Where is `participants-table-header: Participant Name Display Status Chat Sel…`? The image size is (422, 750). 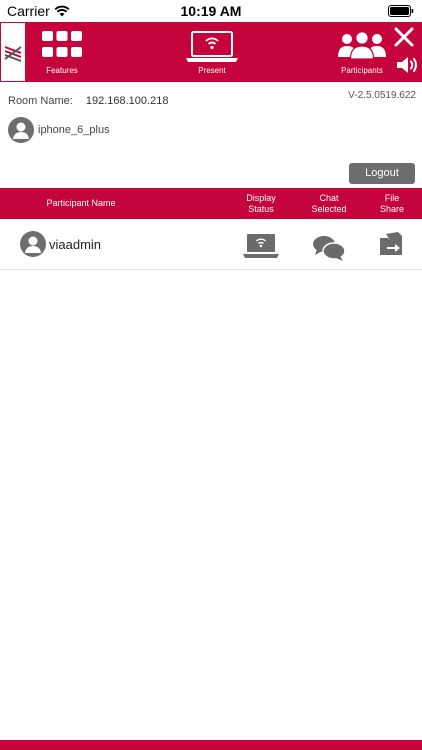
participants-table-header: Participant Name Display Status Chat Sel… is located at coordinates (211, 203).